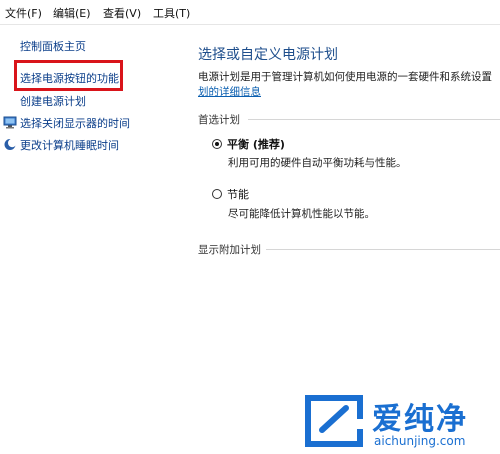 The image size is (500, 454). Describe the element at coordinates (238, 194) in the screenshot. I see `plan-power-saver-name: 节能` at that location.